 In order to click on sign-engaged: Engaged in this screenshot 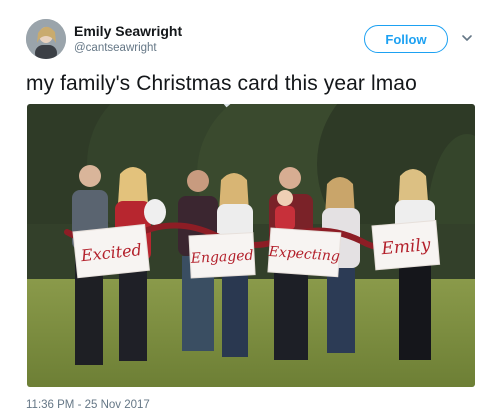, I will do `click(222, 255)`.